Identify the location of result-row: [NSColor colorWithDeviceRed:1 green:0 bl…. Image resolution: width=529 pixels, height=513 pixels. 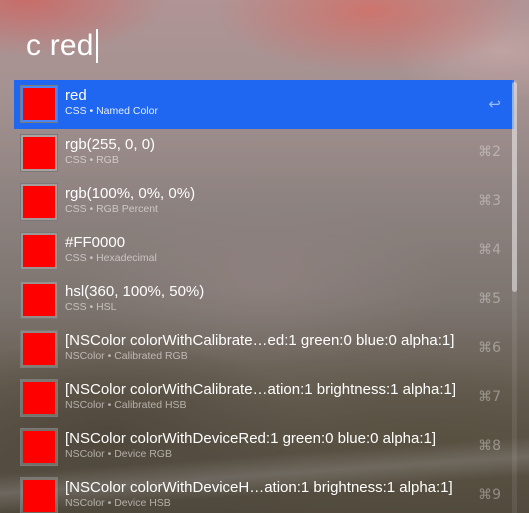
(264, 447).